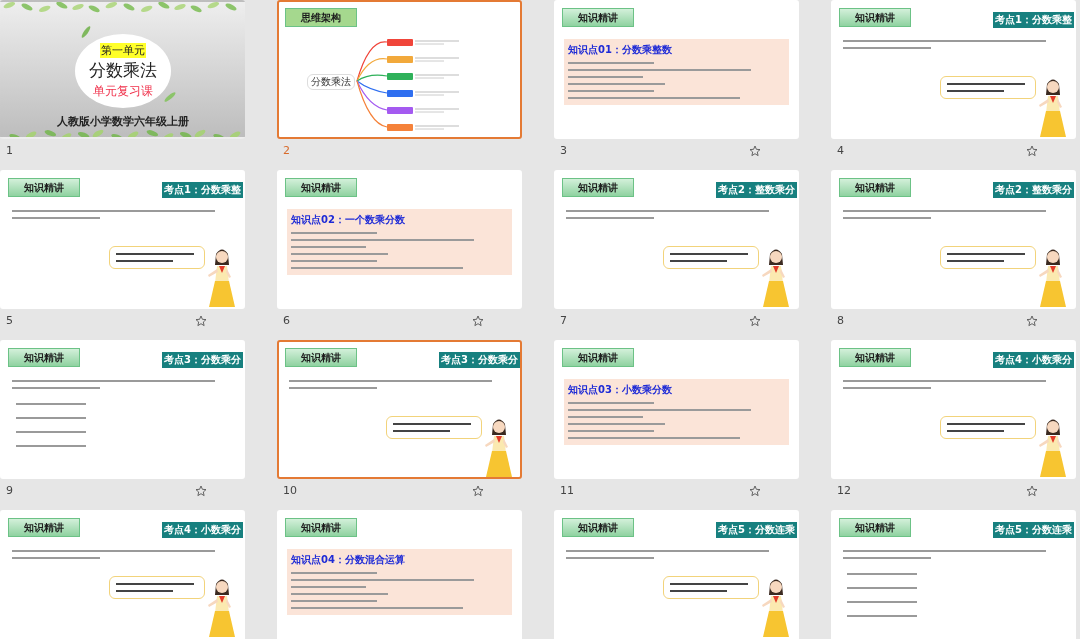 This screenshot has height=639, width=1080. What do you see at coordinates (331, 82) in the screenshot?
I see `center-node: 分数乘法` at bounding box center [331, 82].